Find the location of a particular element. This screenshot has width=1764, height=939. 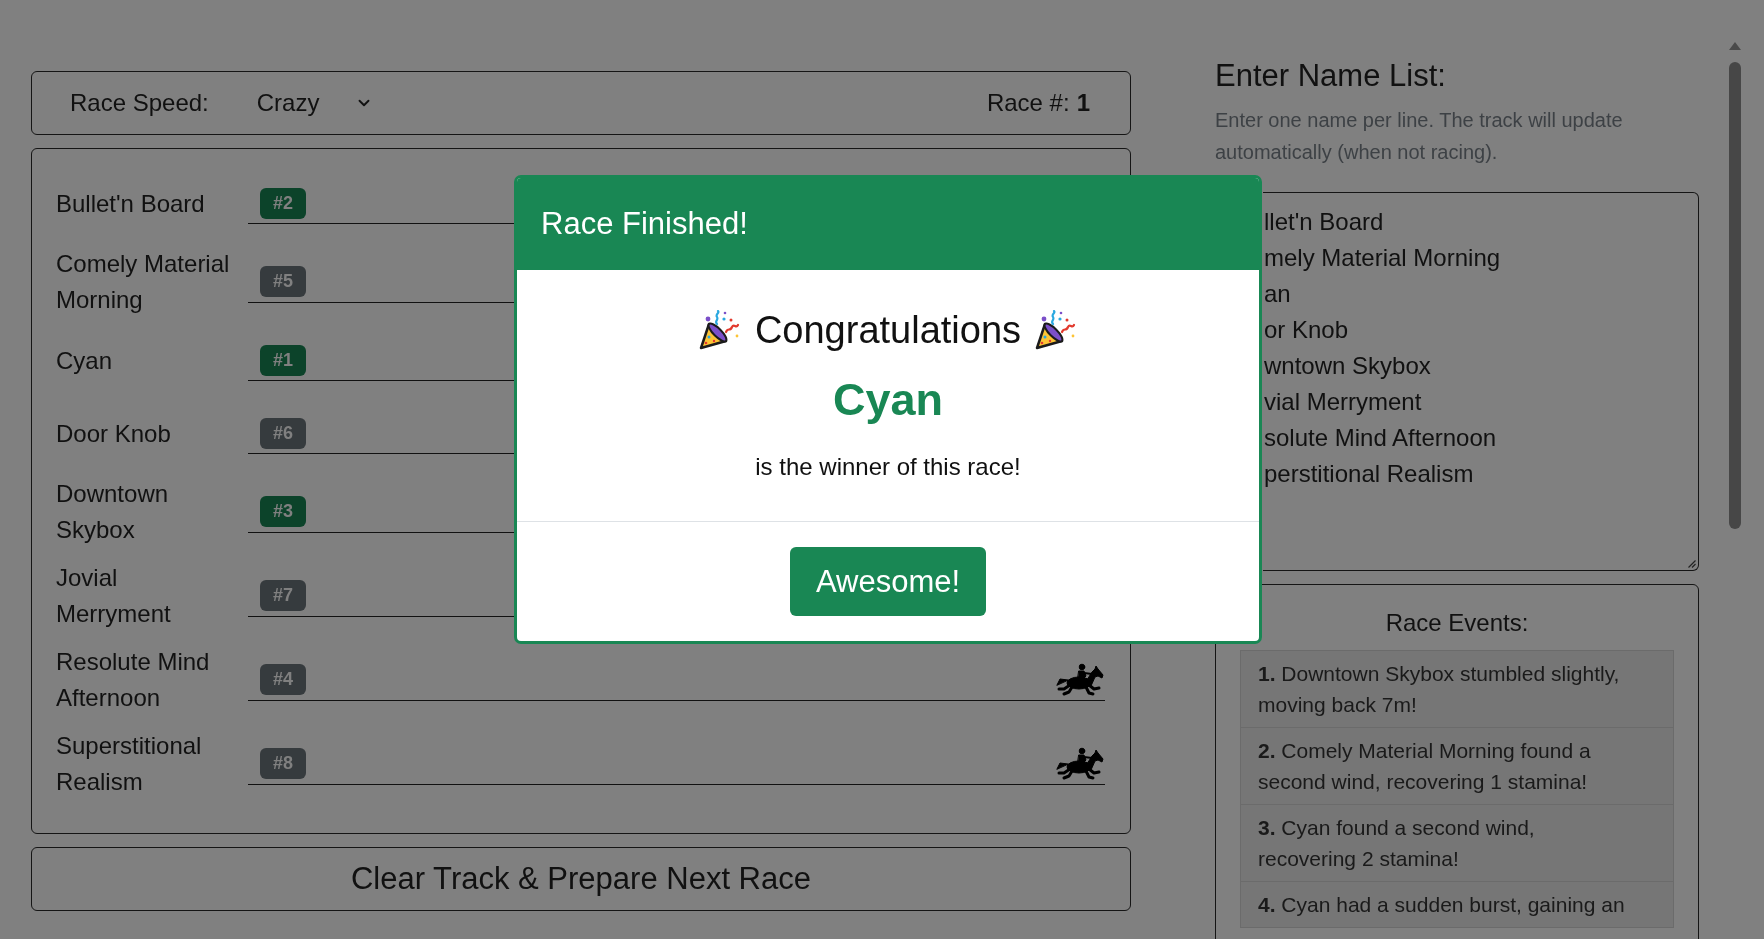

rank-badge: #3 is located at coordinates (283, 511).